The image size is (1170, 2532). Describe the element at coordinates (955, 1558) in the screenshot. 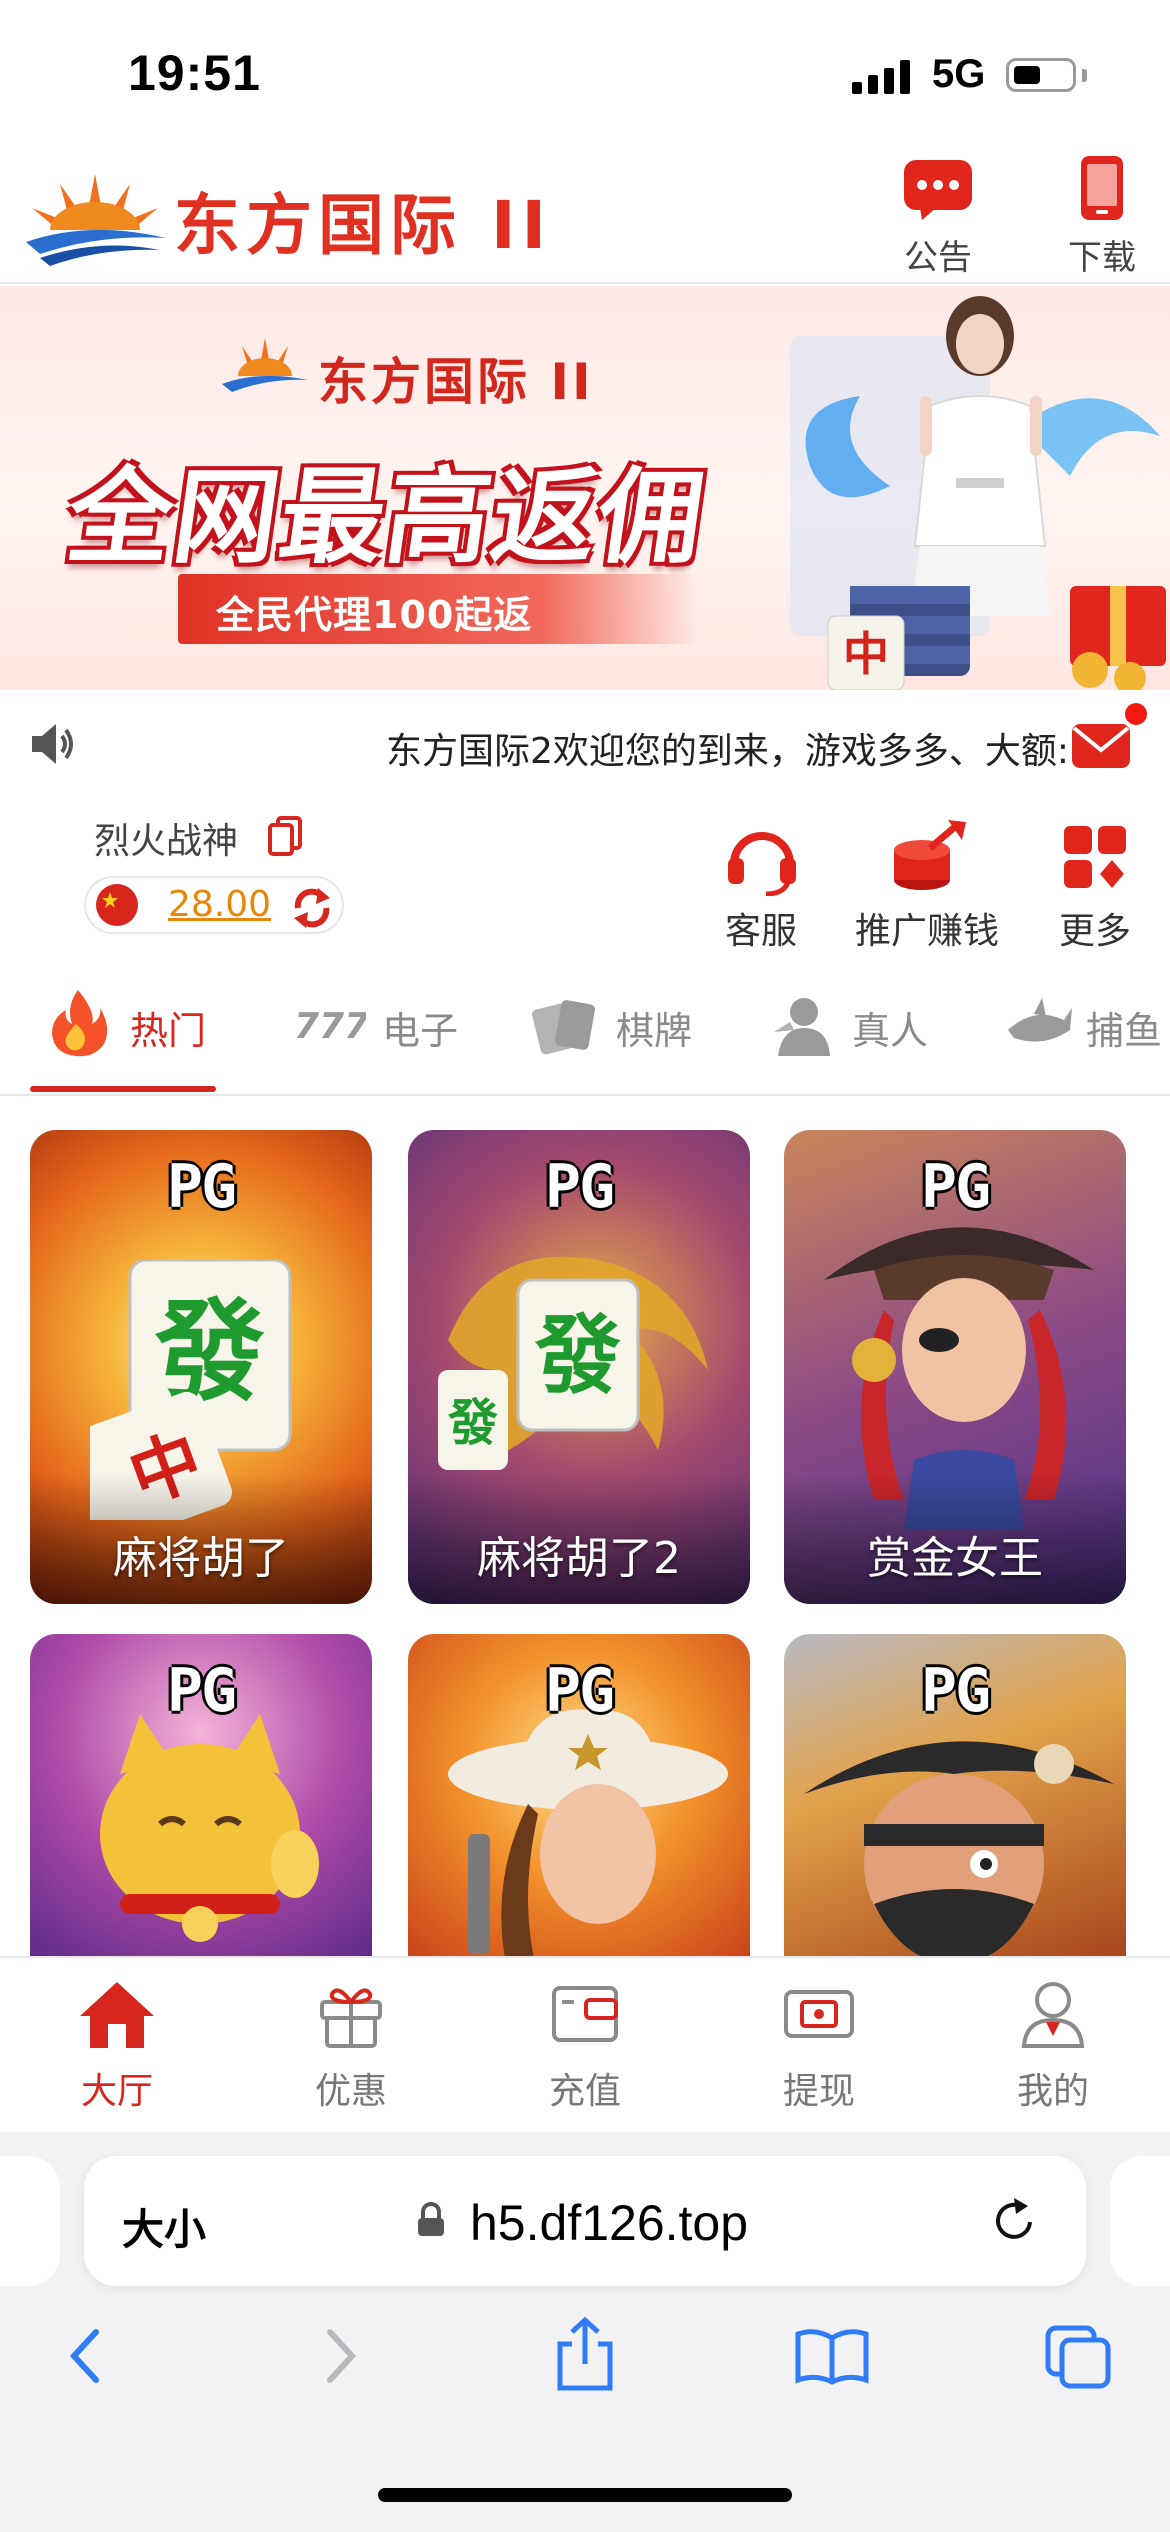

I see `game-name: 赏金女王` at that location.